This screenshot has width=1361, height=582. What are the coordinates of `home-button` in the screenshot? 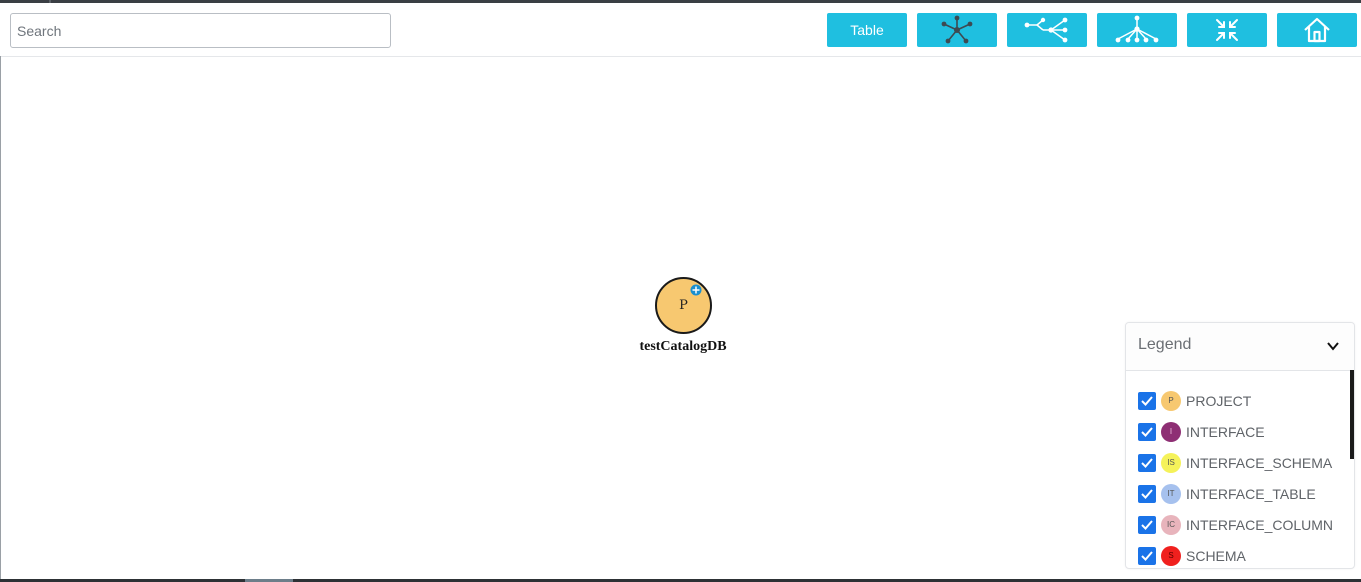 It's located at (1317, 30).